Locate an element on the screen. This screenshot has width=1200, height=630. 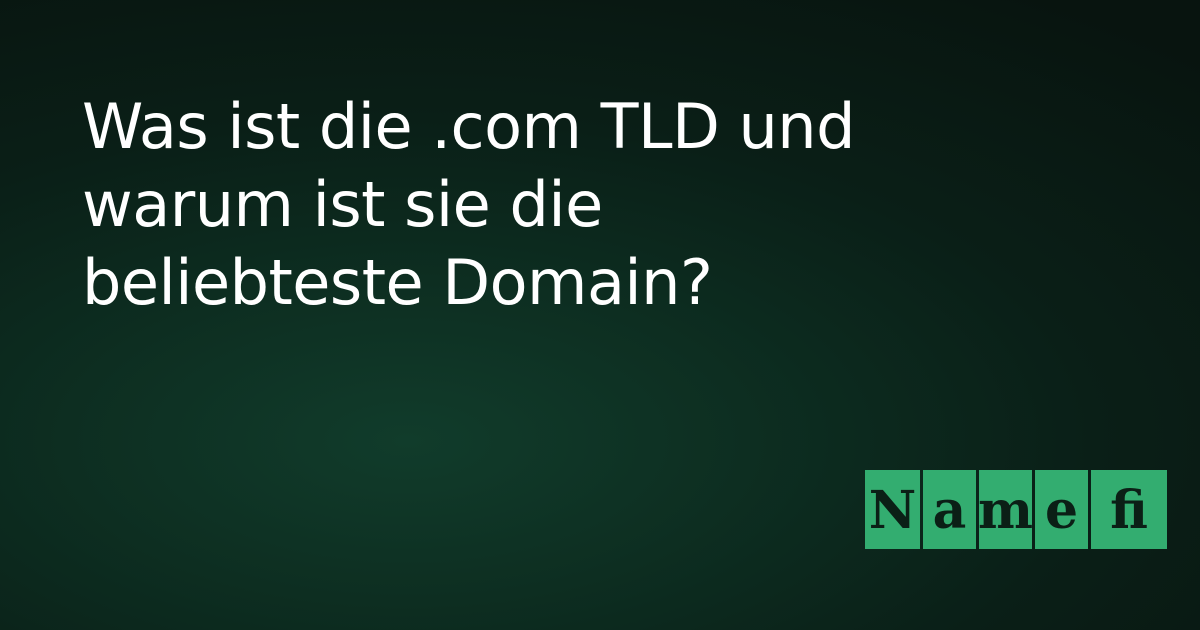
namefi-logo: N a m e fi is located at coordinates (1016, 509).